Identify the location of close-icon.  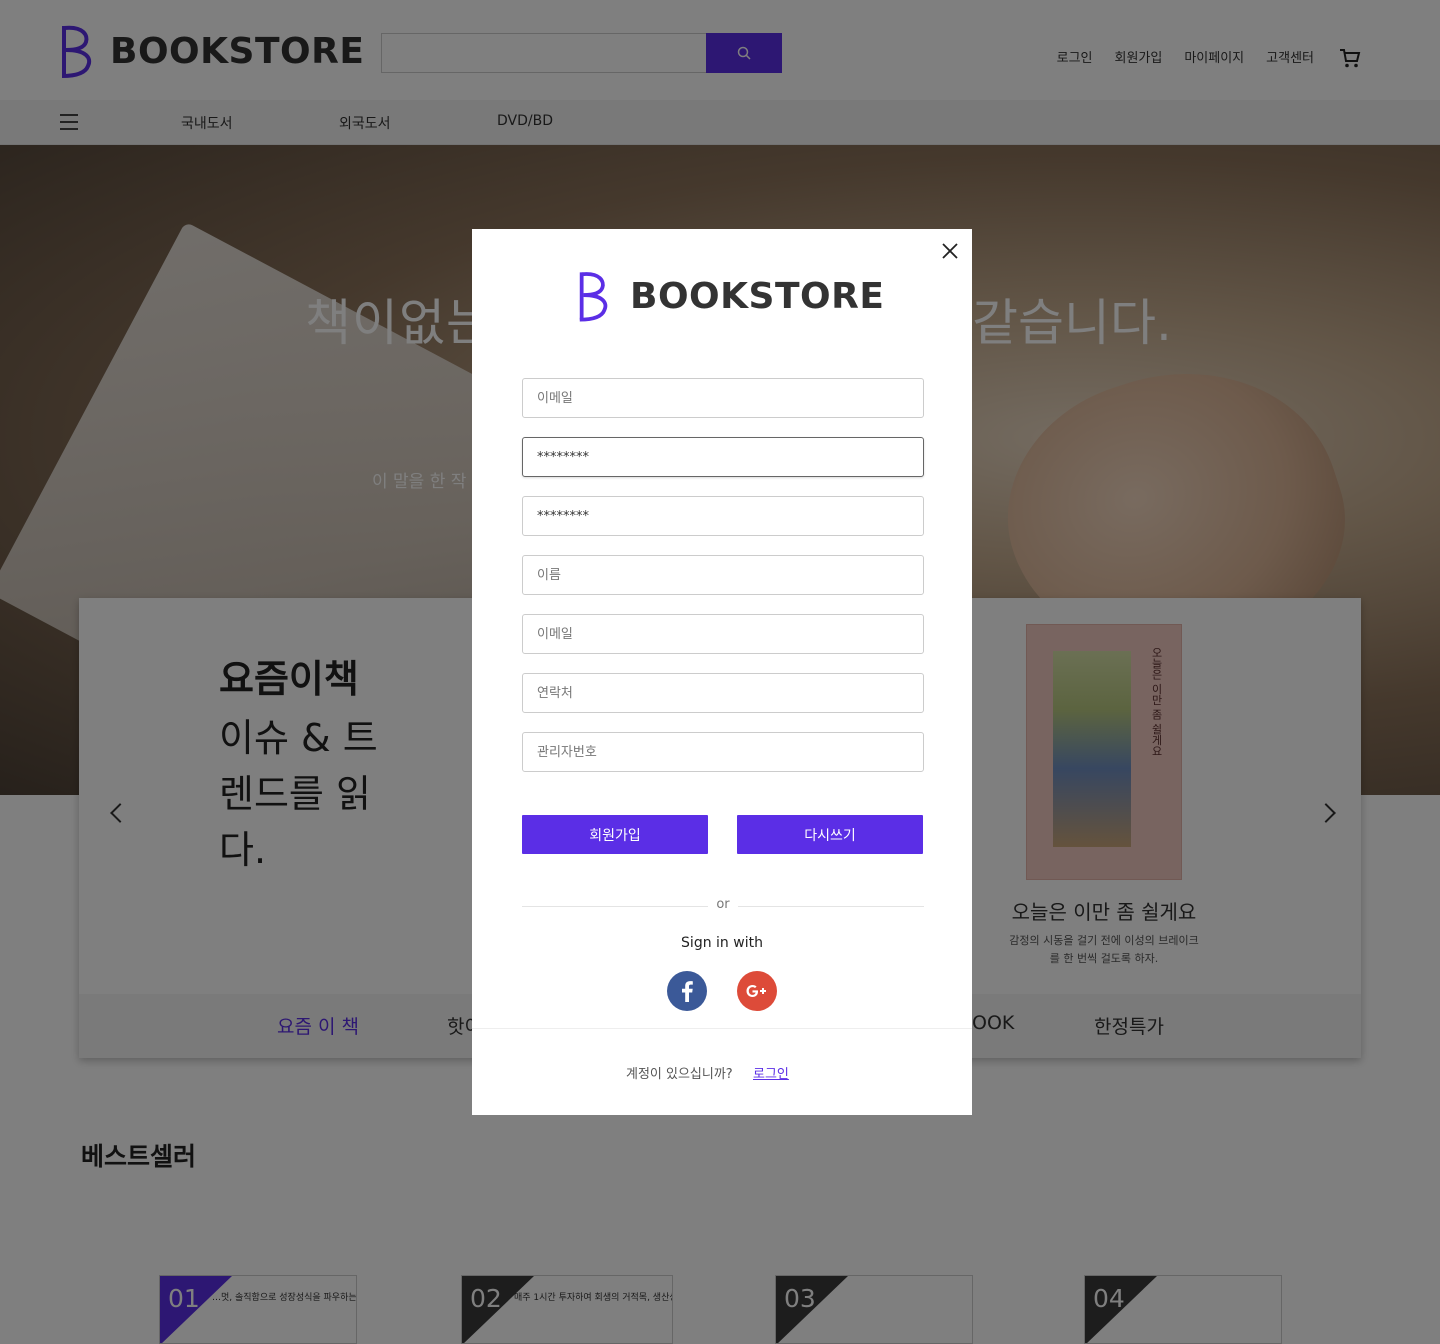
(950, 251).